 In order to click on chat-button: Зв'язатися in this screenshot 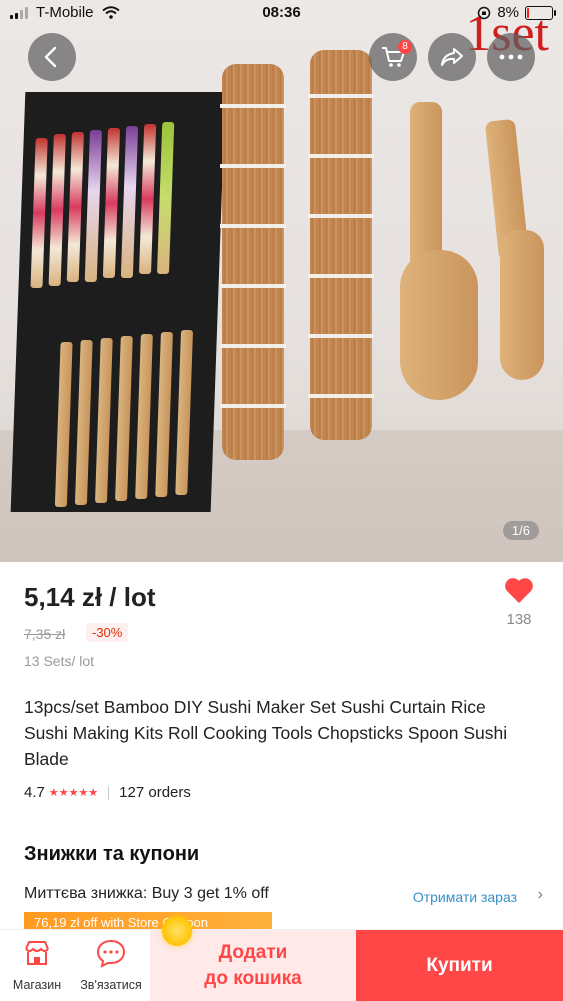, I will do `click(111, 965)`.